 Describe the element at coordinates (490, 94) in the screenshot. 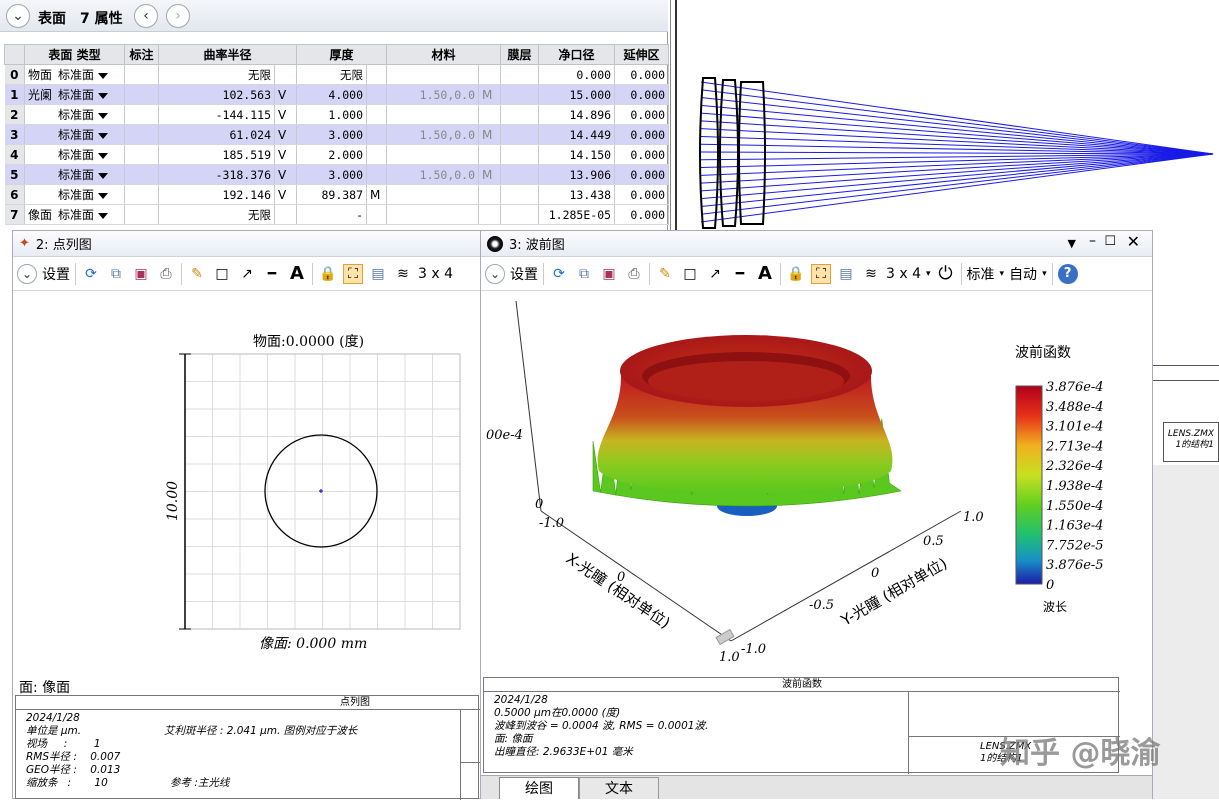

I see `material-solve-cell: M` at that location.